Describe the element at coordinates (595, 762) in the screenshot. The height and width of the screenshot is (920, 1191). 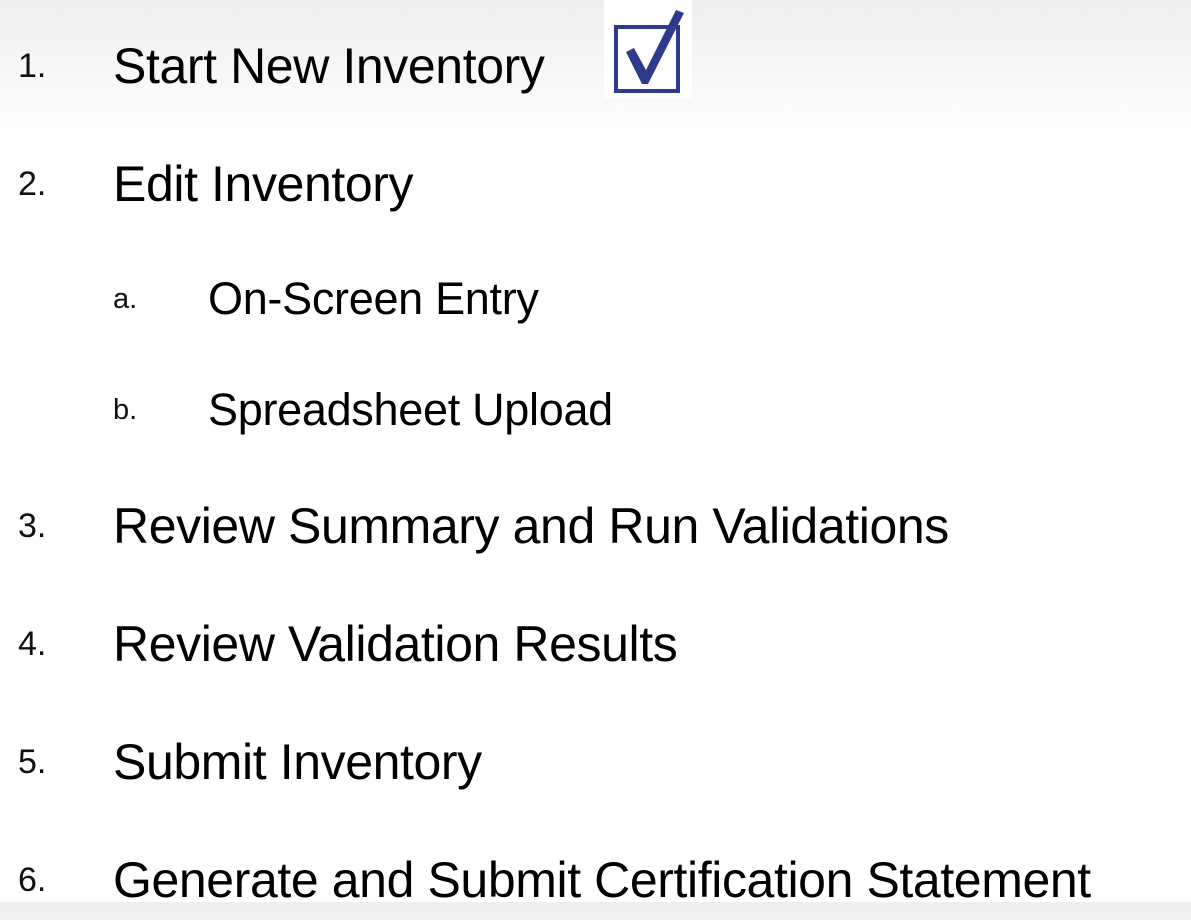
I see `step-item-submit-inventory: 5. Submit Inventory` at that location.